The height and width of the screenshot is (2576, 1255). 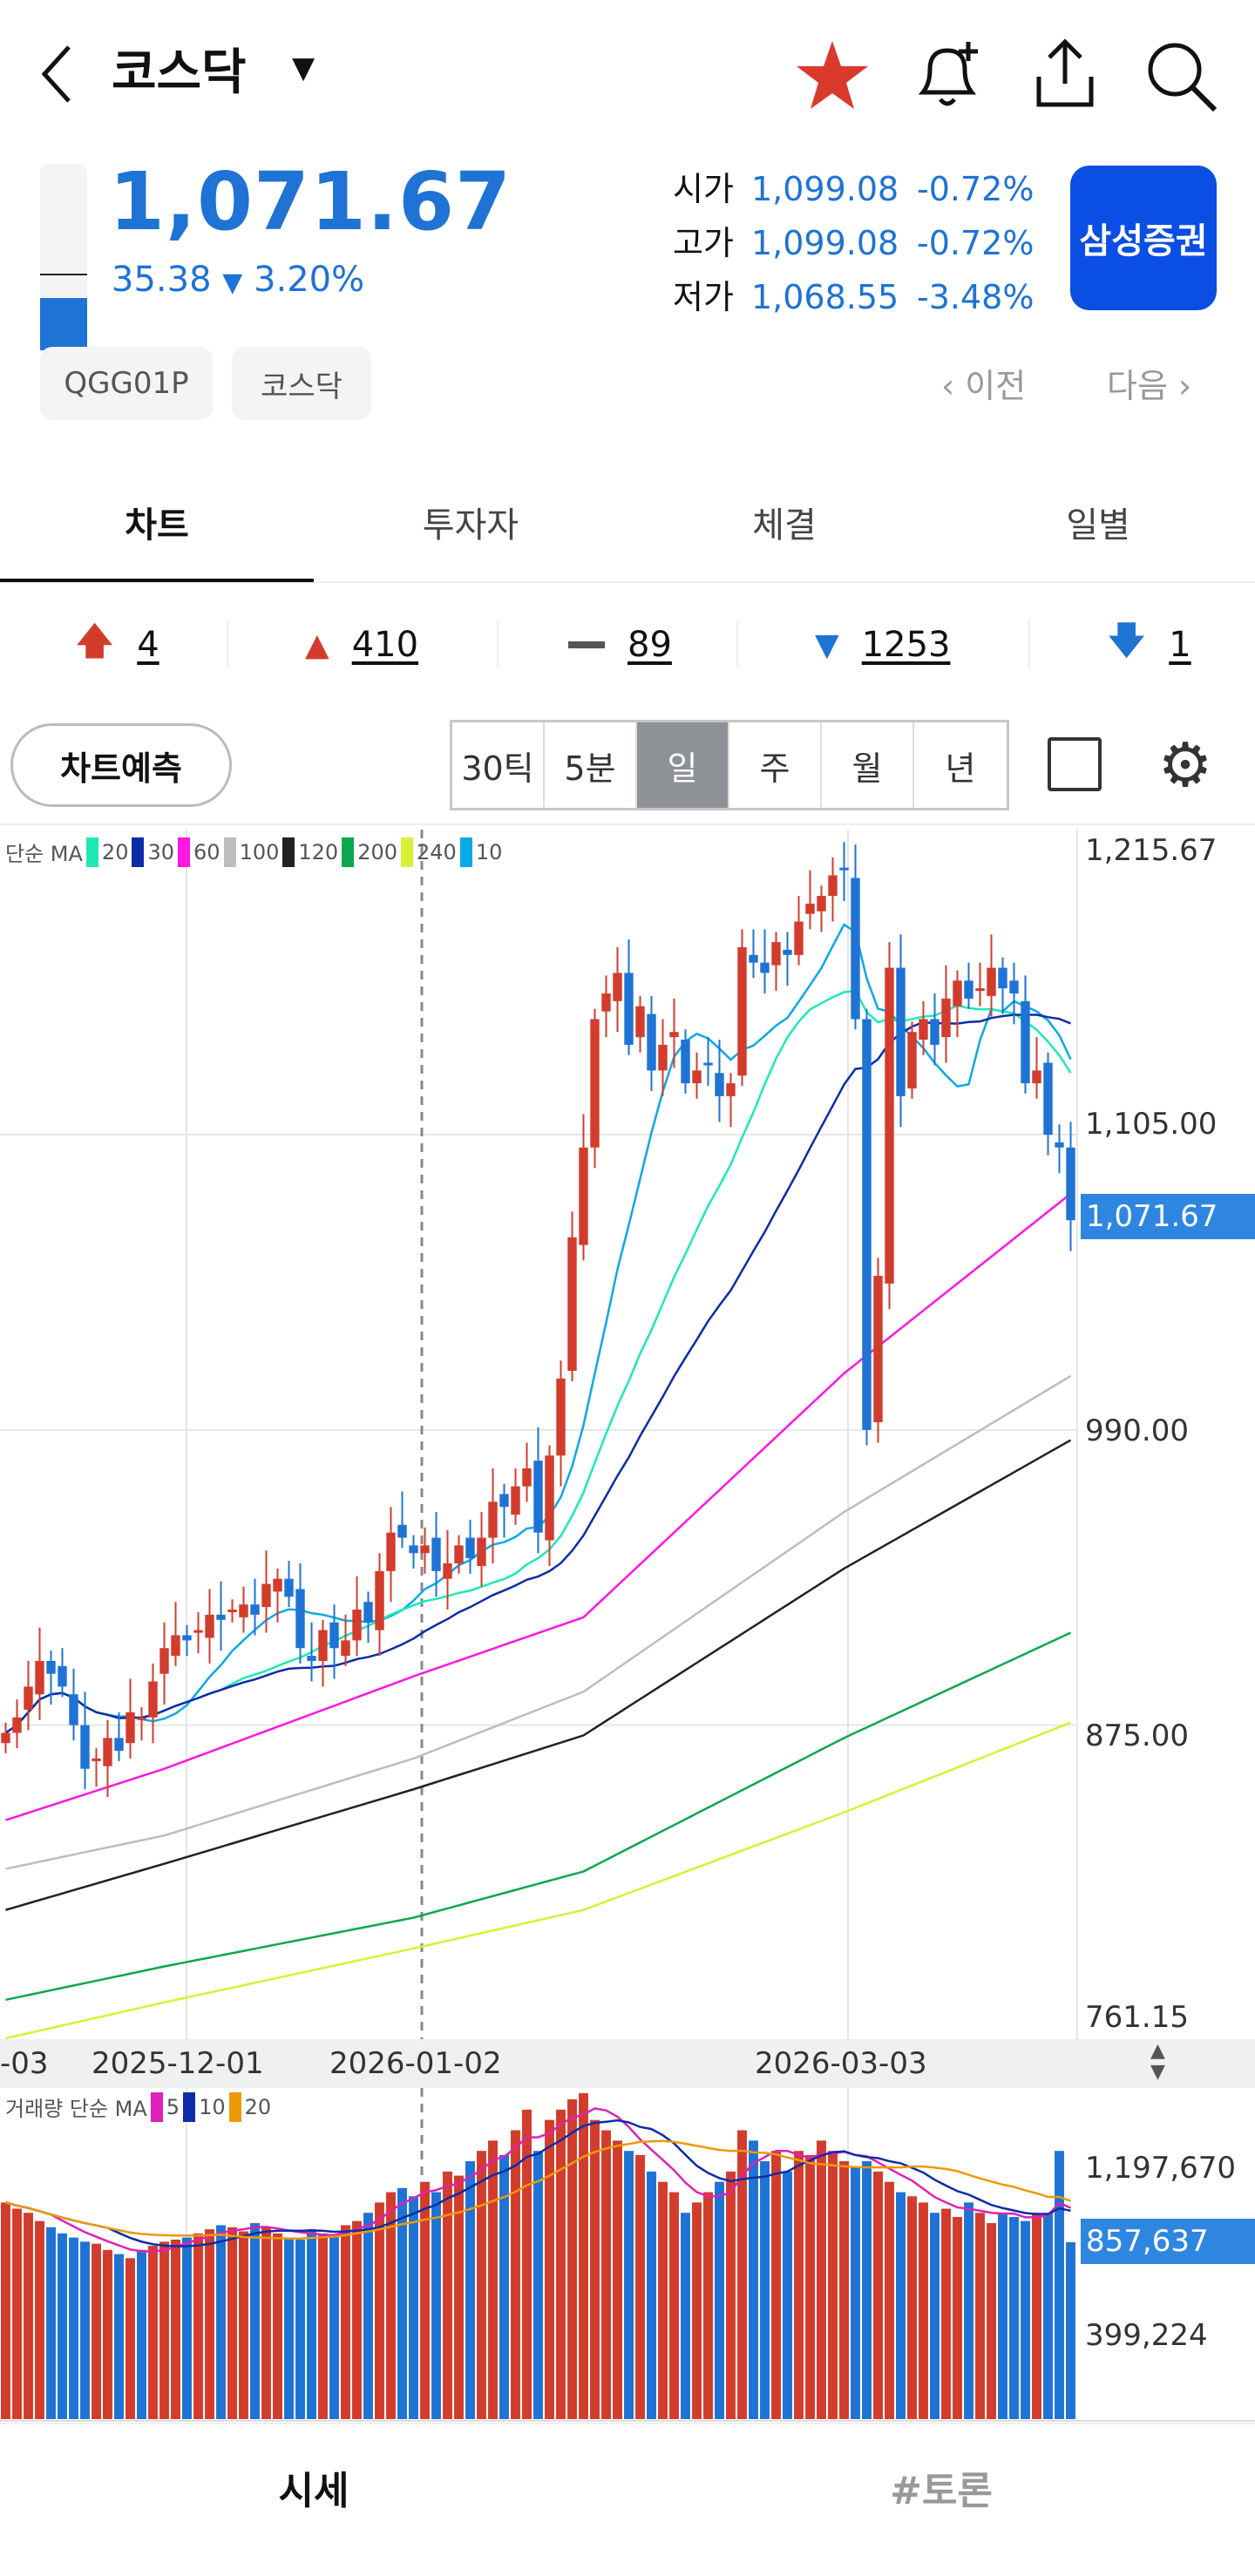 I want to click on bottom-nav: 시세 #토론, so click(x=628, y=2500).